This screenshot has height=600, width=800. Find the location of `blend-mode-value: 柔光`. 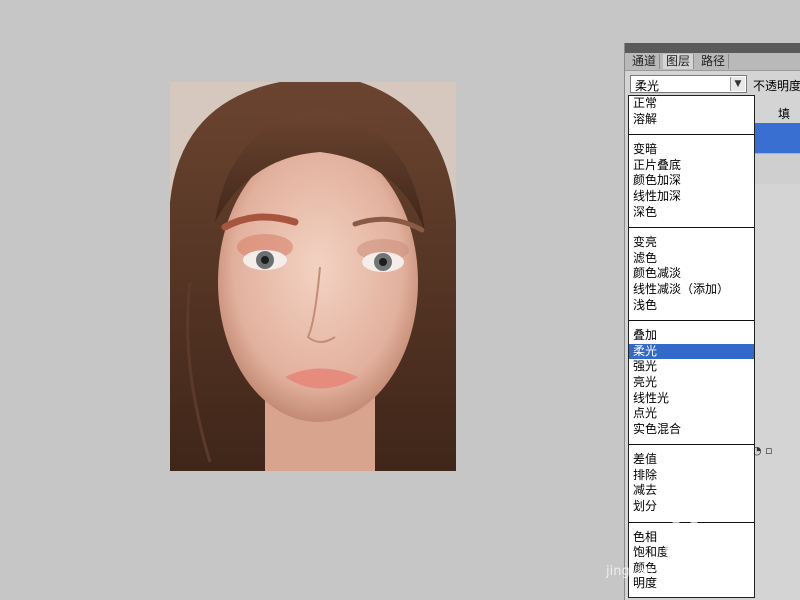

blend-mode-value: 柔光 is located at coordinates (647, 86).